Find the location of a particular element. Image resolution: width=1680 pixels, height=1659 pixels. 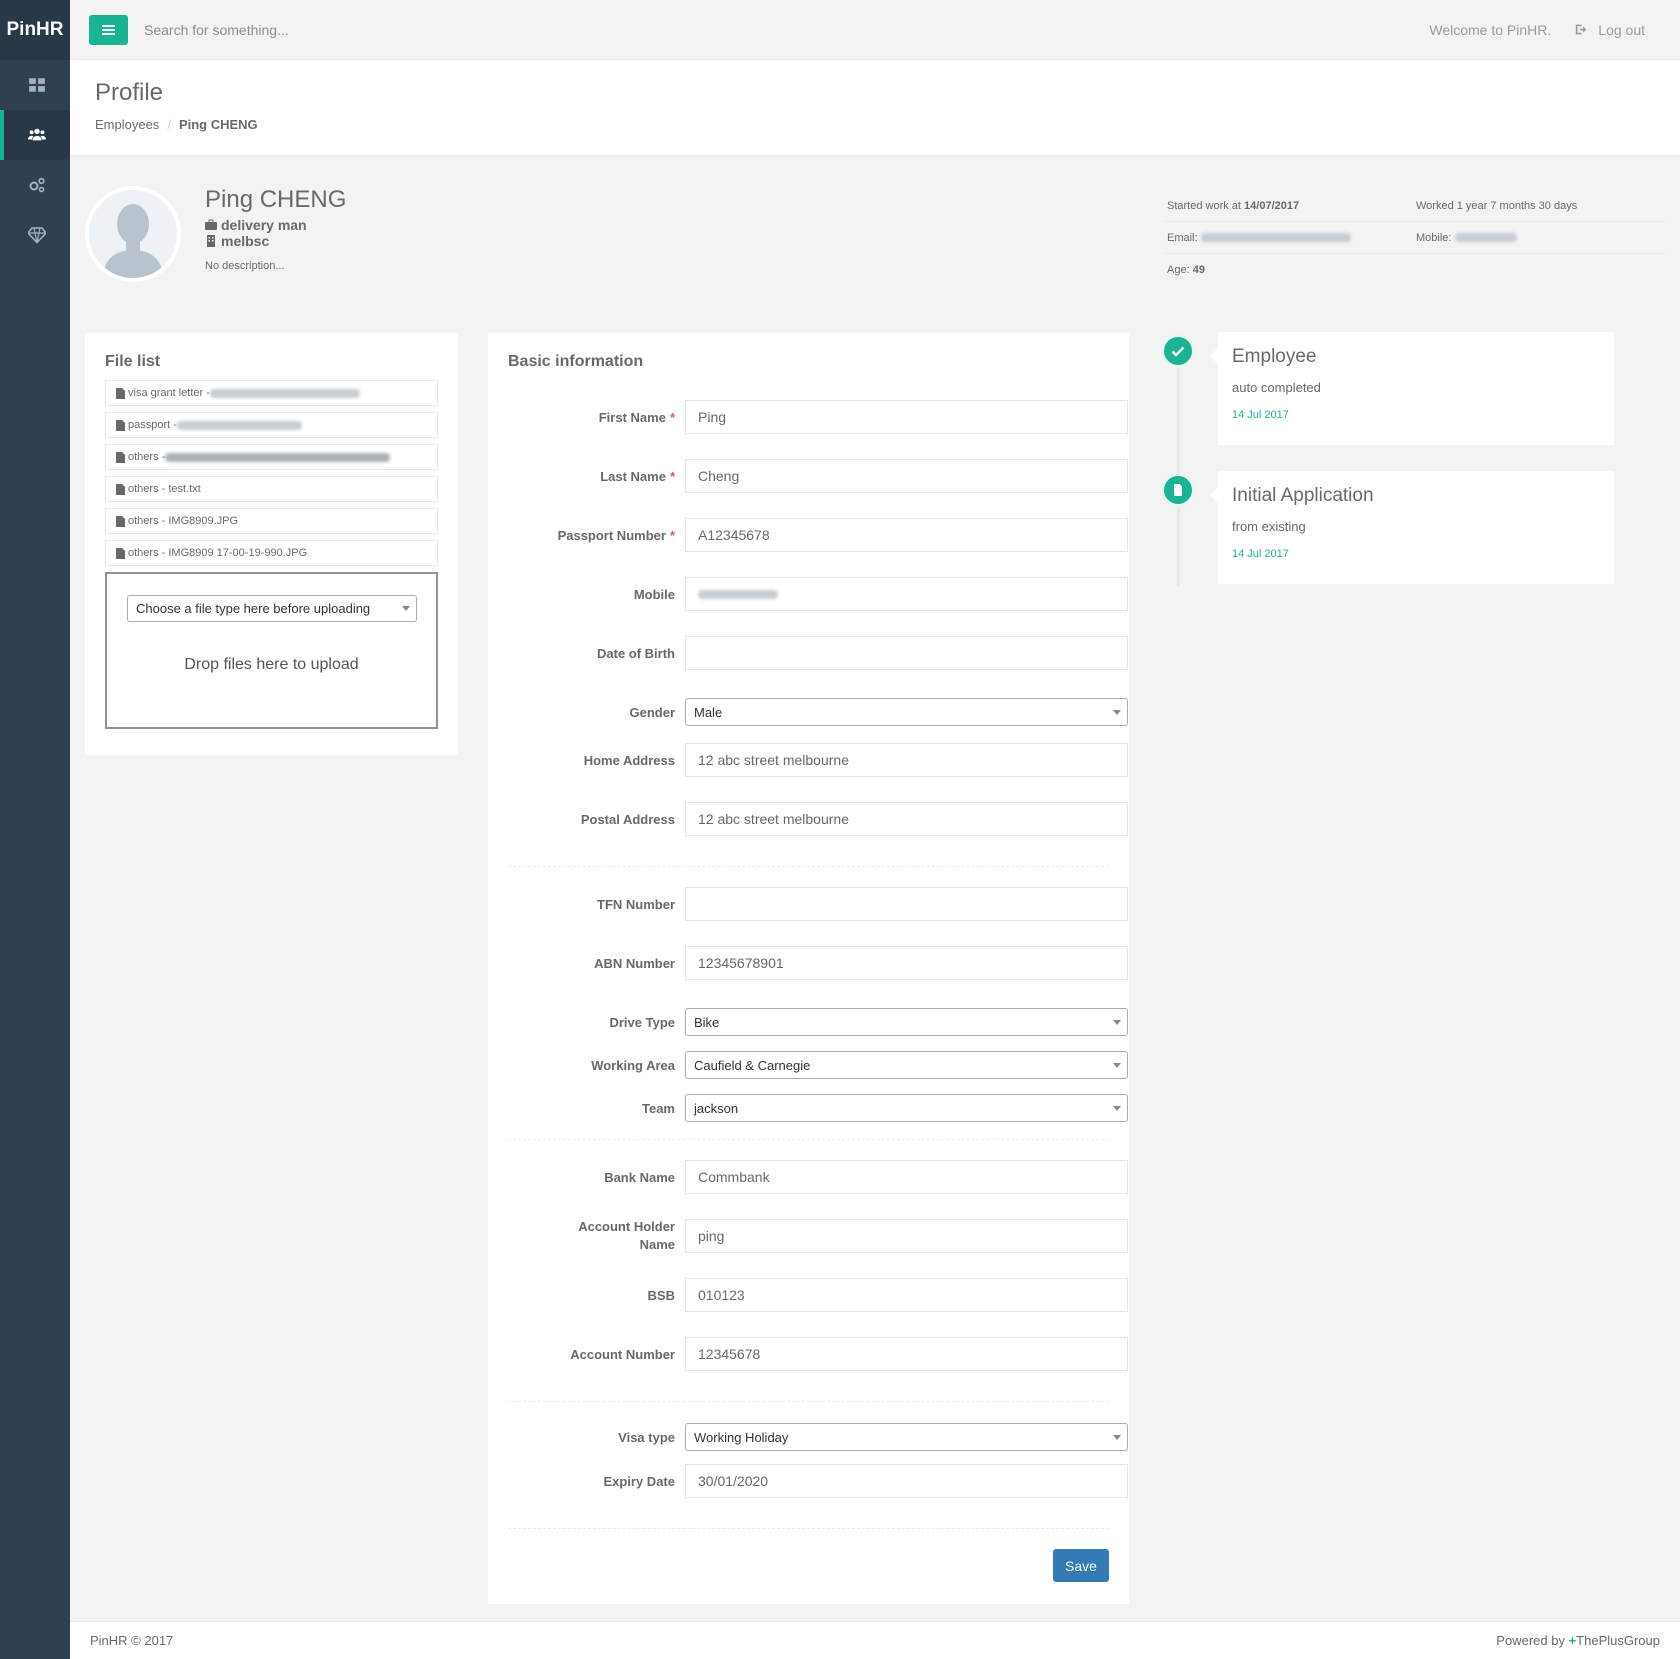

mobile-input is located at coordinates (906, 594).